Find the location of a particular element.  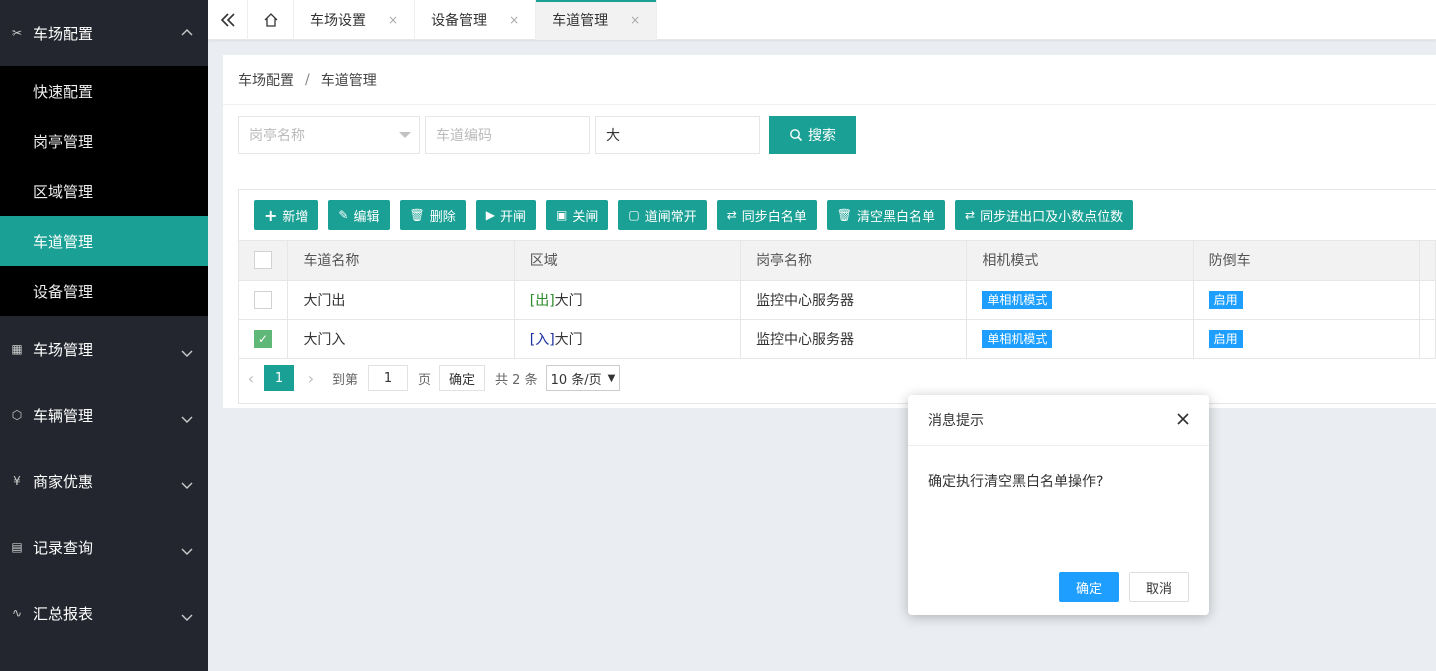

tab-label: 车场设置 is located at coordinates (338, 21).